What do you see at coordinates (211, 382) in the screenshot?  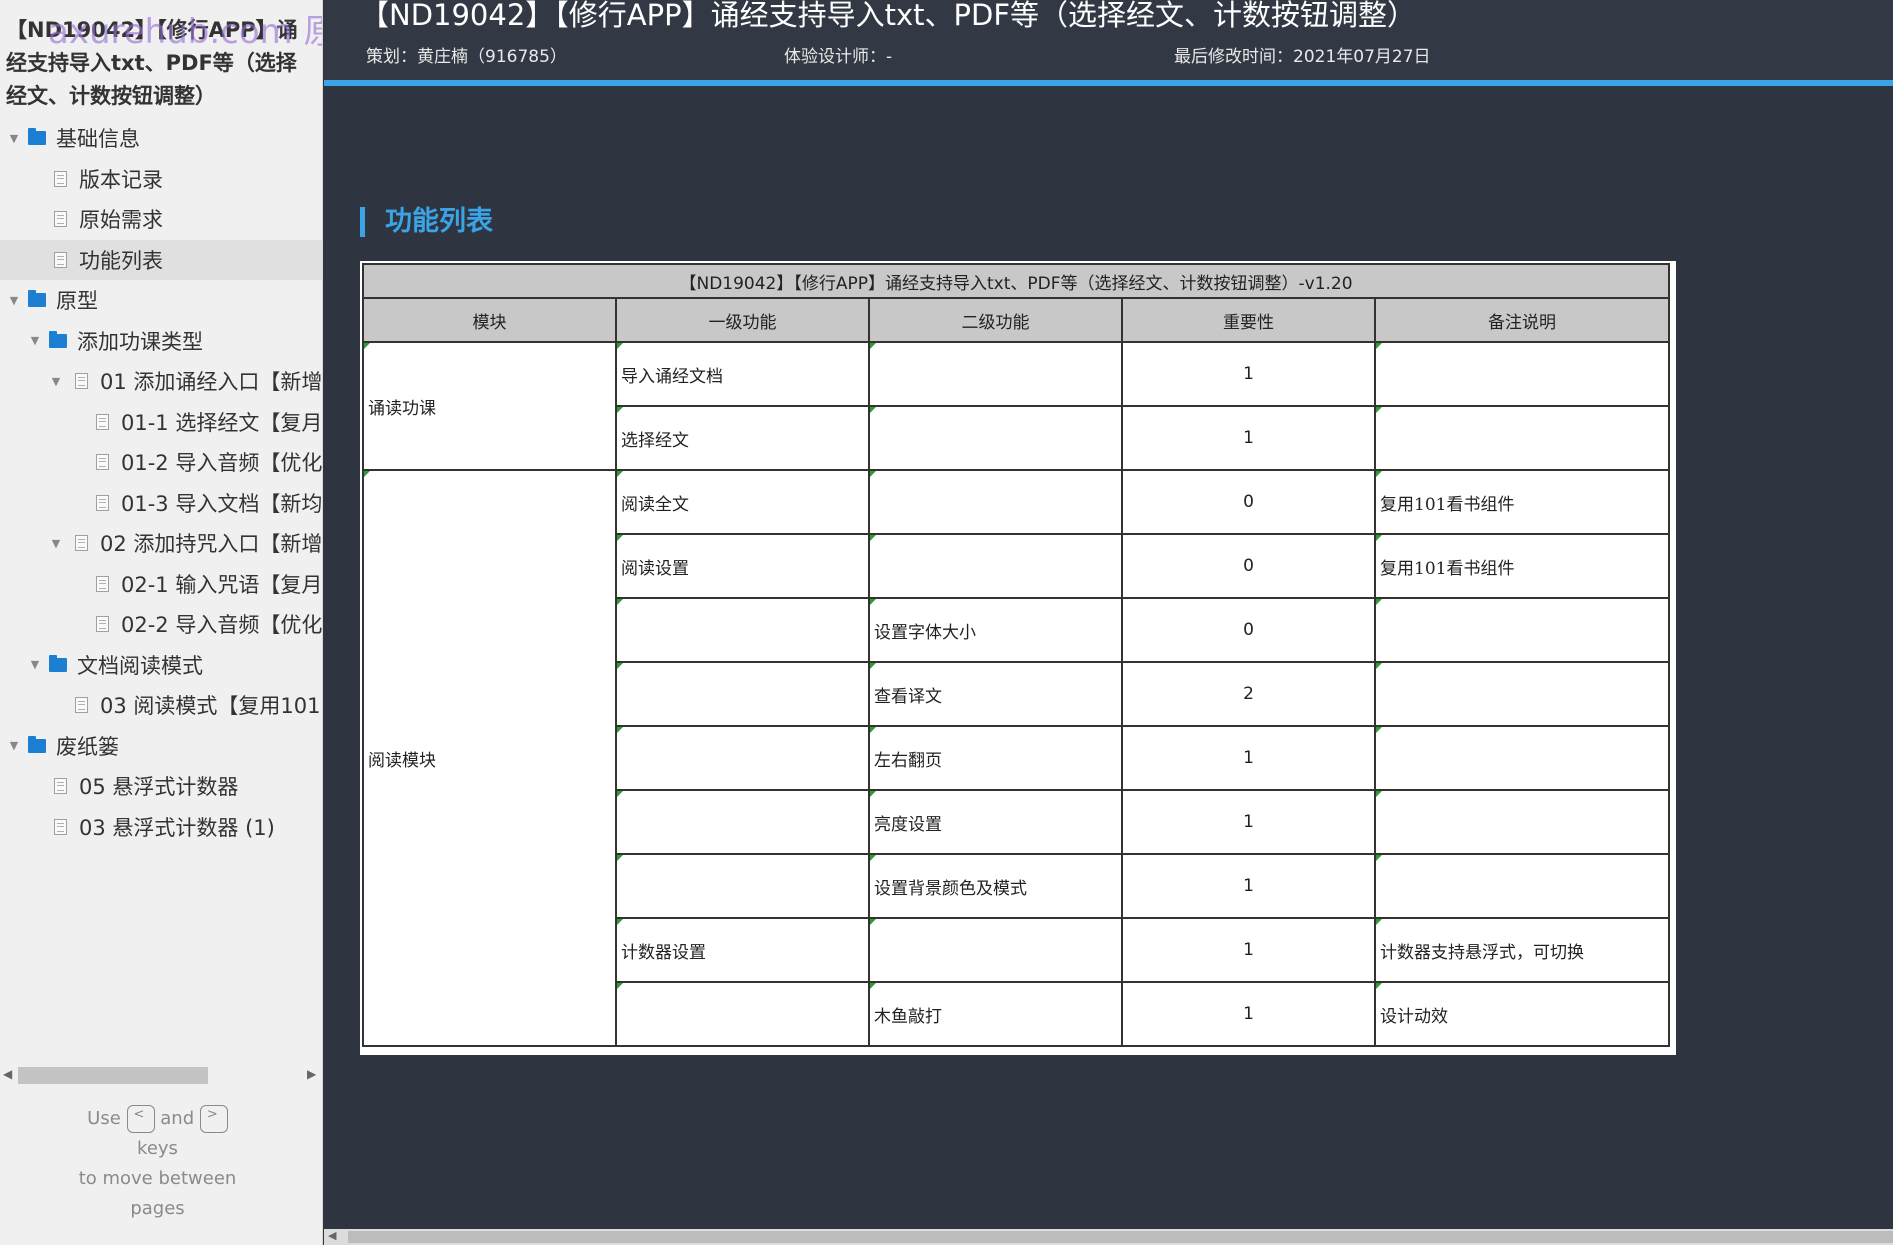 I see `tree-item-label: 01 添加诵经入口【新增` at bounding box center [211, 382].